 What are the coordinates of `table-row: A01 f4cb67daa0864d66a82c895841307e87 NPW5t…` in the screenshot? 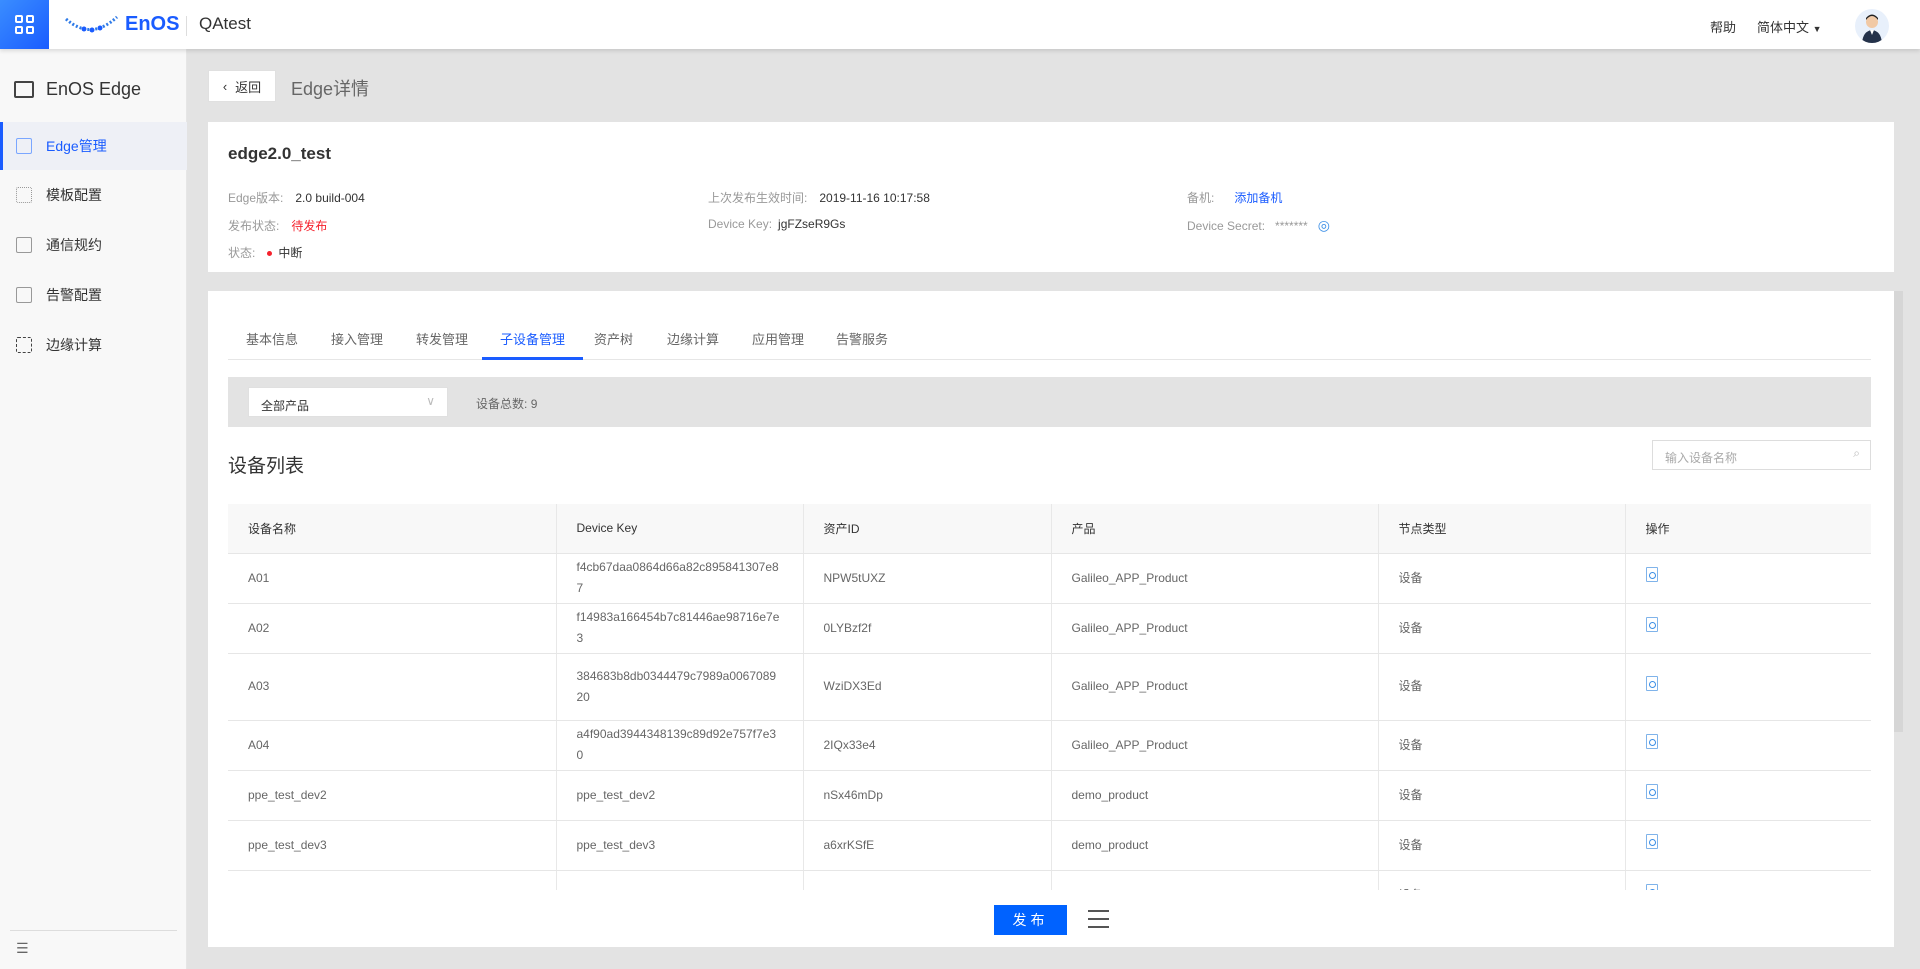 It's located at (1049, 578).